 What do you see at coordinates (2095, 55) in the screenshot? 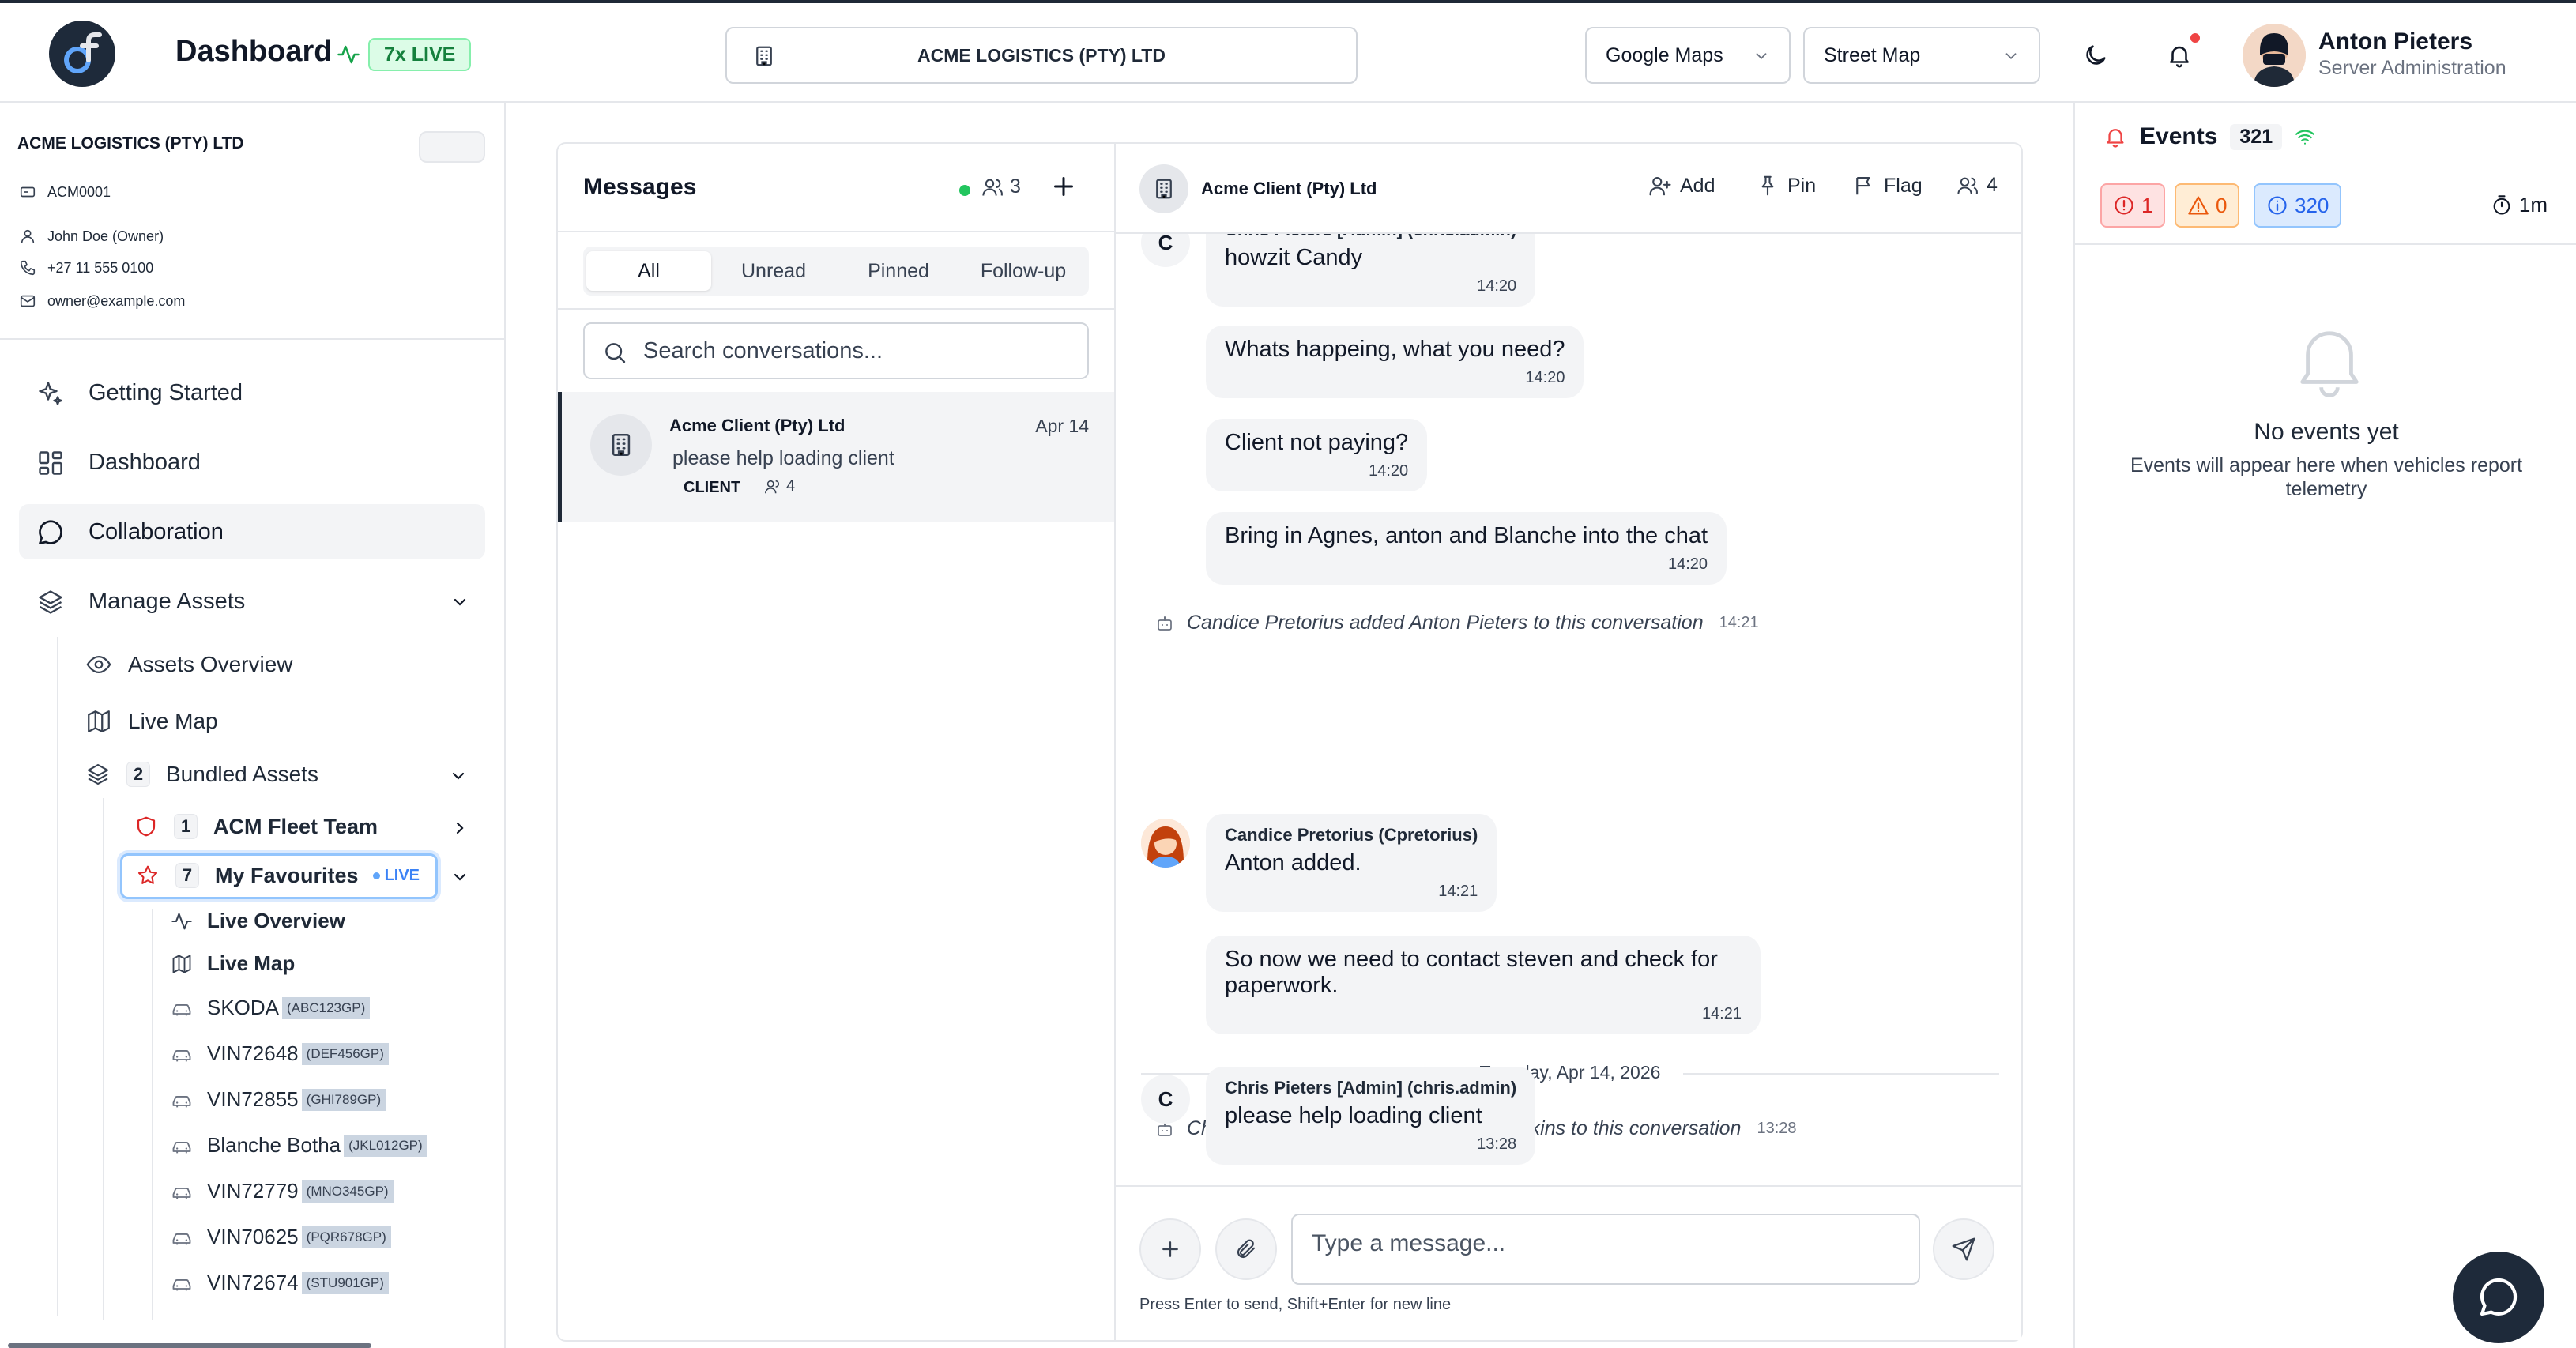
I see `theme-toggle-button` at bounding box center [2095, 55].